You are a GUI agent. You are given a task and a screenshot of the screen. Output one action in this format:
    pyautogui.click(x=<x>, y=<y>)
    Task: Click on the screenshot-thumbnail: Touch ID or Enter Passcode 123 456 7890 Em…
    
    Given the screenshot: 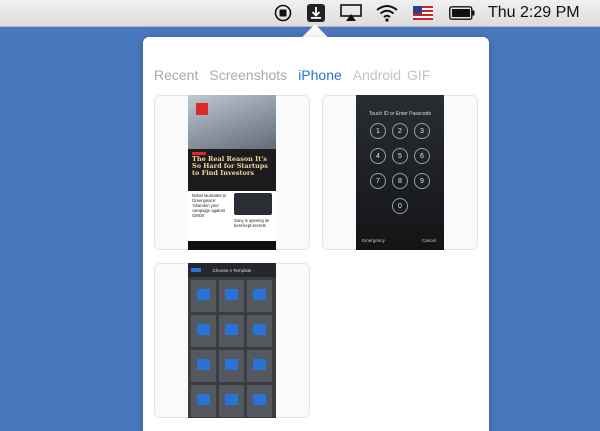 What is the action you would take?
    pyautogui.click(x=400, y=172)
    